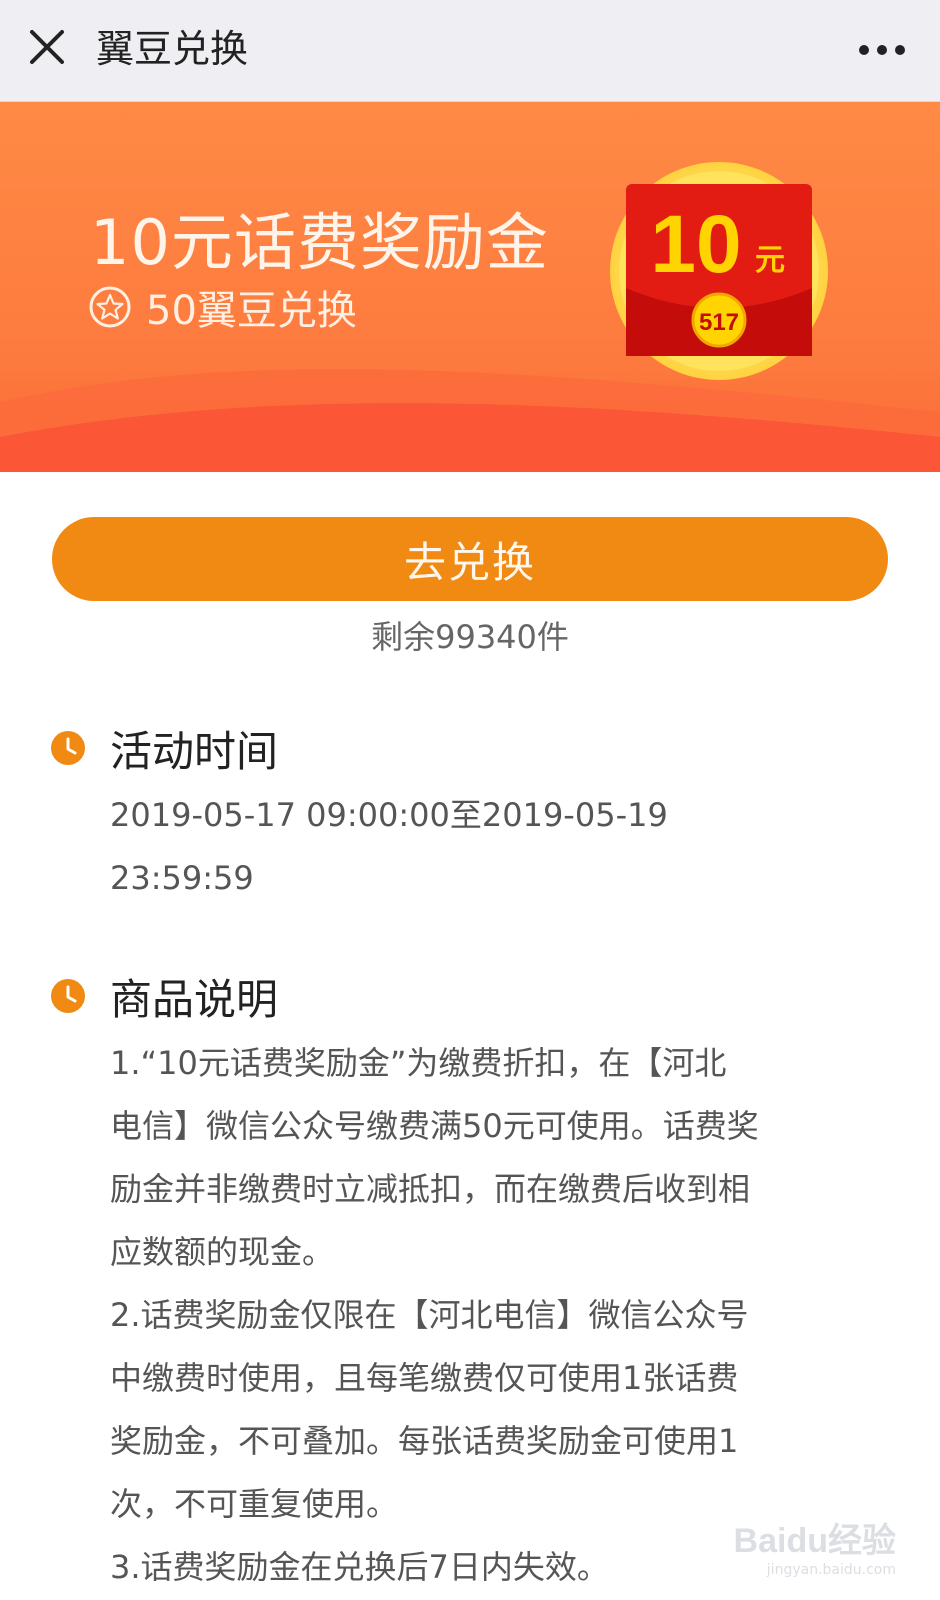 The width and height of the screenshot is (940, 1600). Describe the element at coordinates (110, 307) in the screenshot. I see `star-icon` at that location.